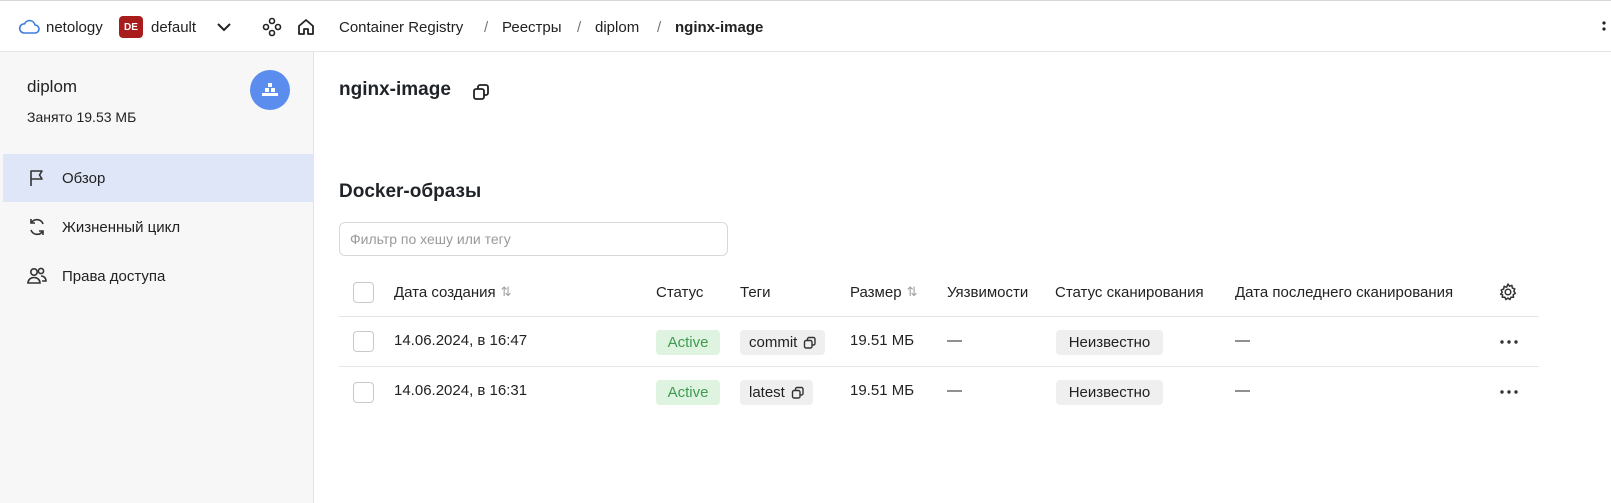 This screenshot has height=503, width=1611. What do you see at coordinates (1509, 293) in the screenshot?
I see `gear-icon` at bounding box center [1509, 293].